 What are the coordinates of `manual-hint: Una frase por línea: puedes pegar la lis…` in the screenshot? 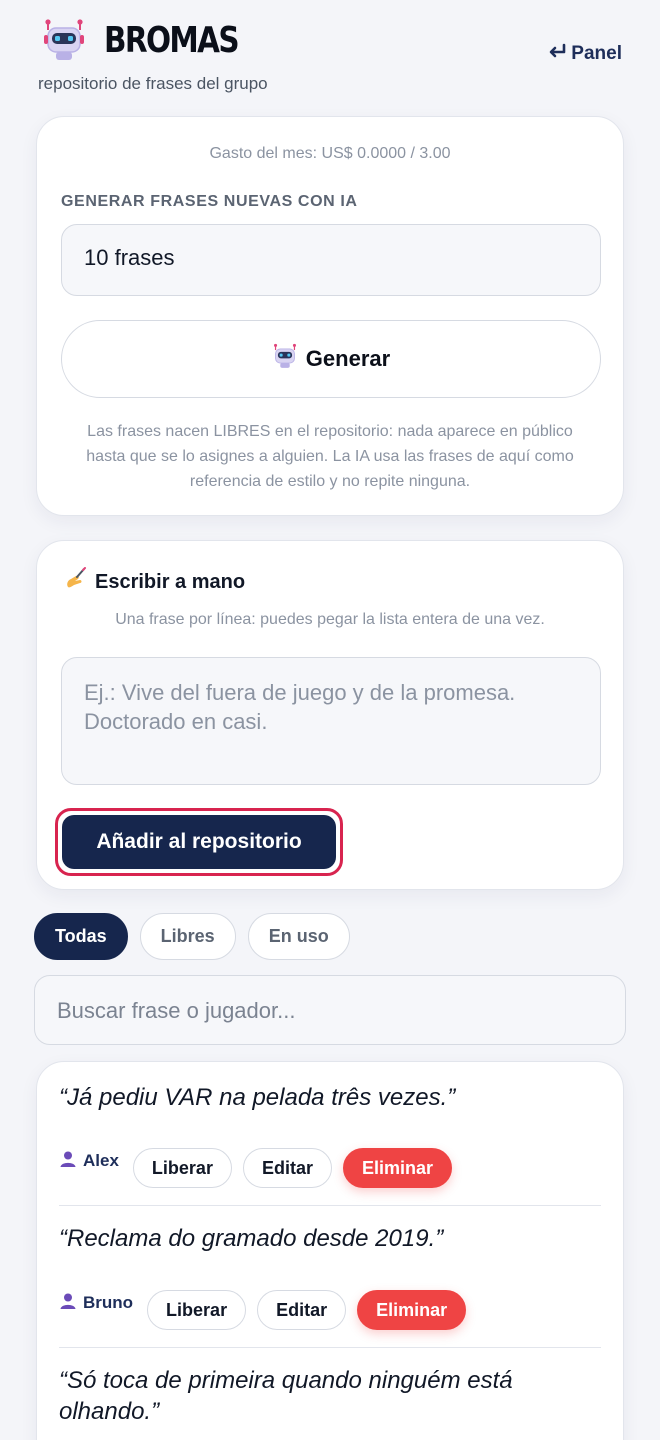 It's located at (330, 619).